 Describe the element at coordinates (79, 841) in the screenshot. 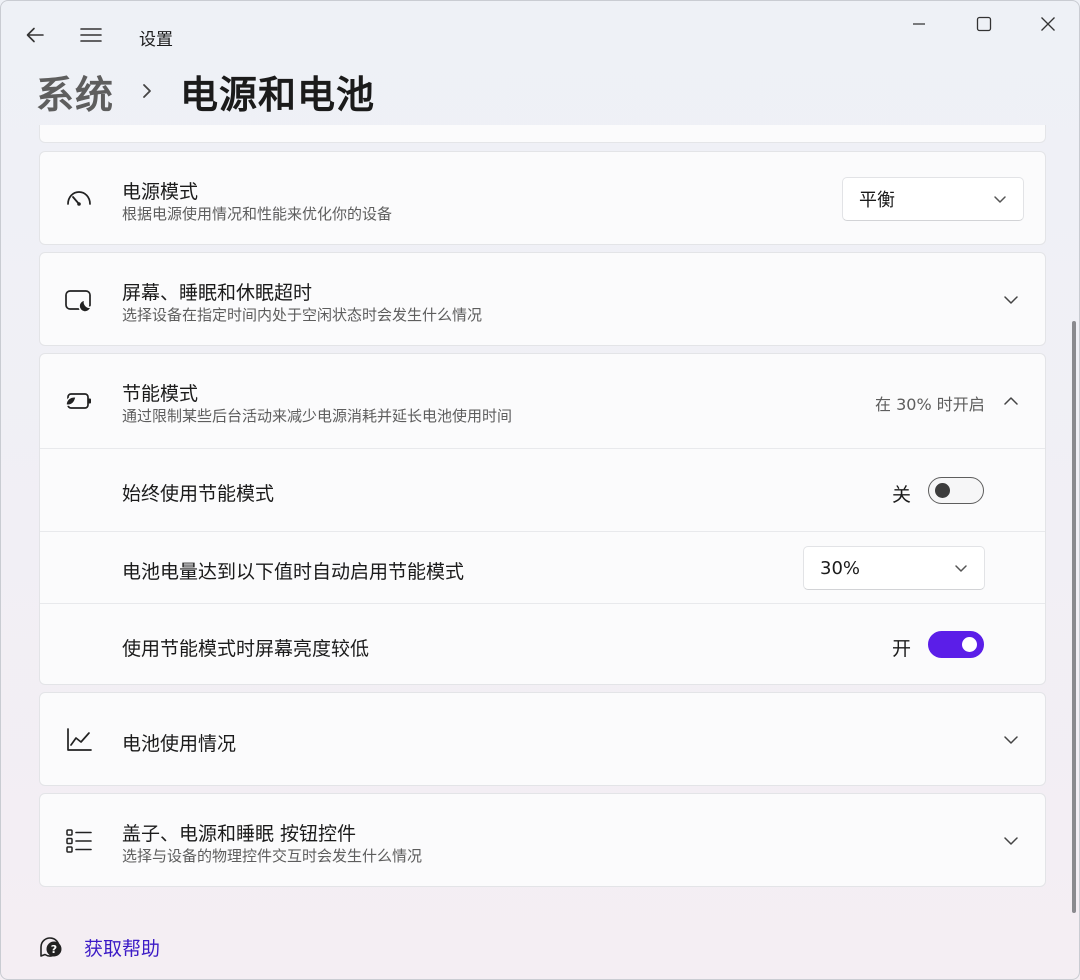

I see `list-icon` at that location.